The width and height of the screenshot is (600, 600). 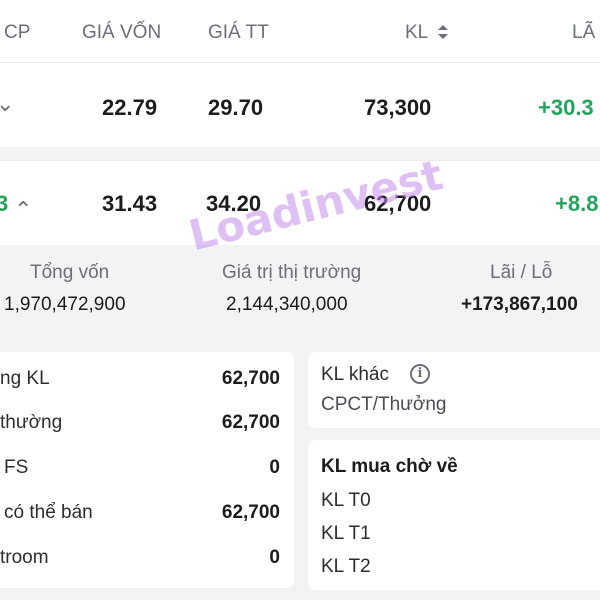 What do you see at coordinates (70, 272) in the screenshot?
I see `tong-von-label: Tổng vốn` at bounding box center [70, 272].